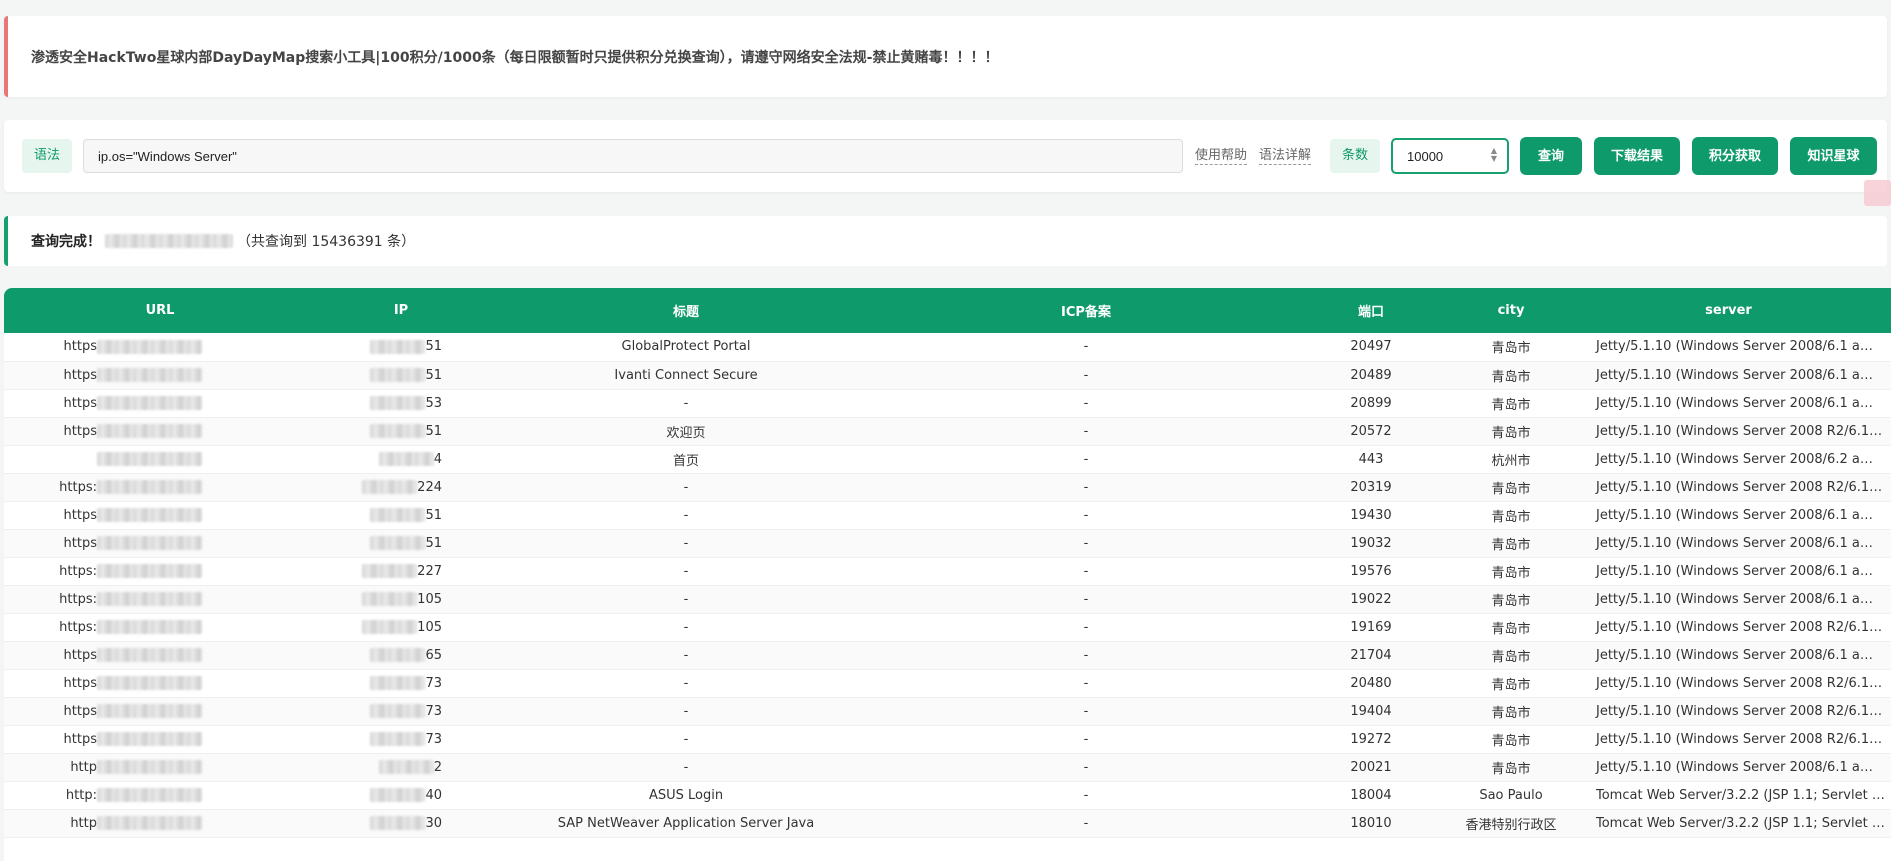  I want to click on ip-text: 105, so click(429, 627).